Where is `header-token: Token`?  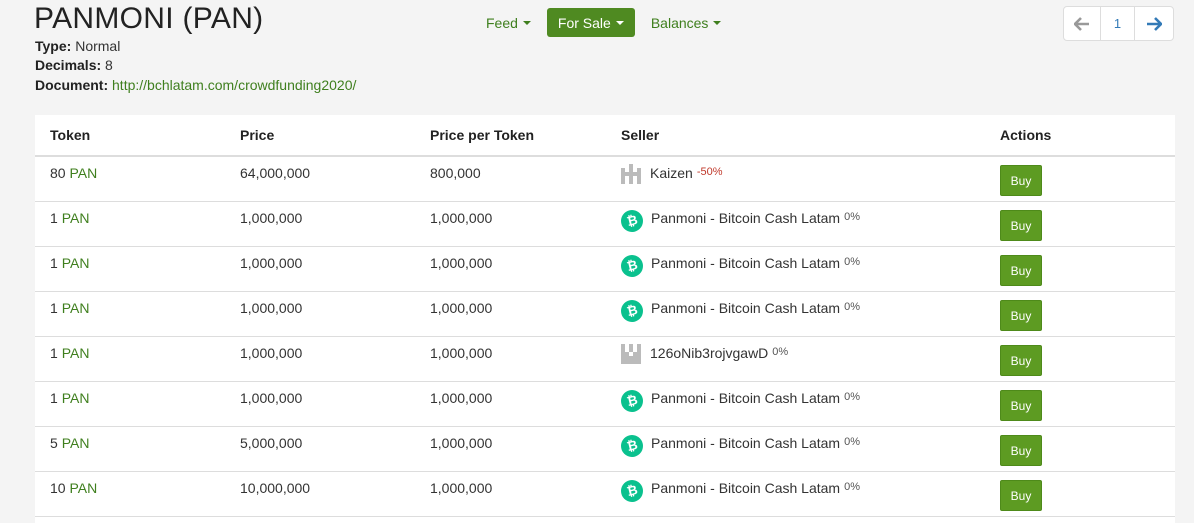
header-token: Token is located at coordinates (130, 136).